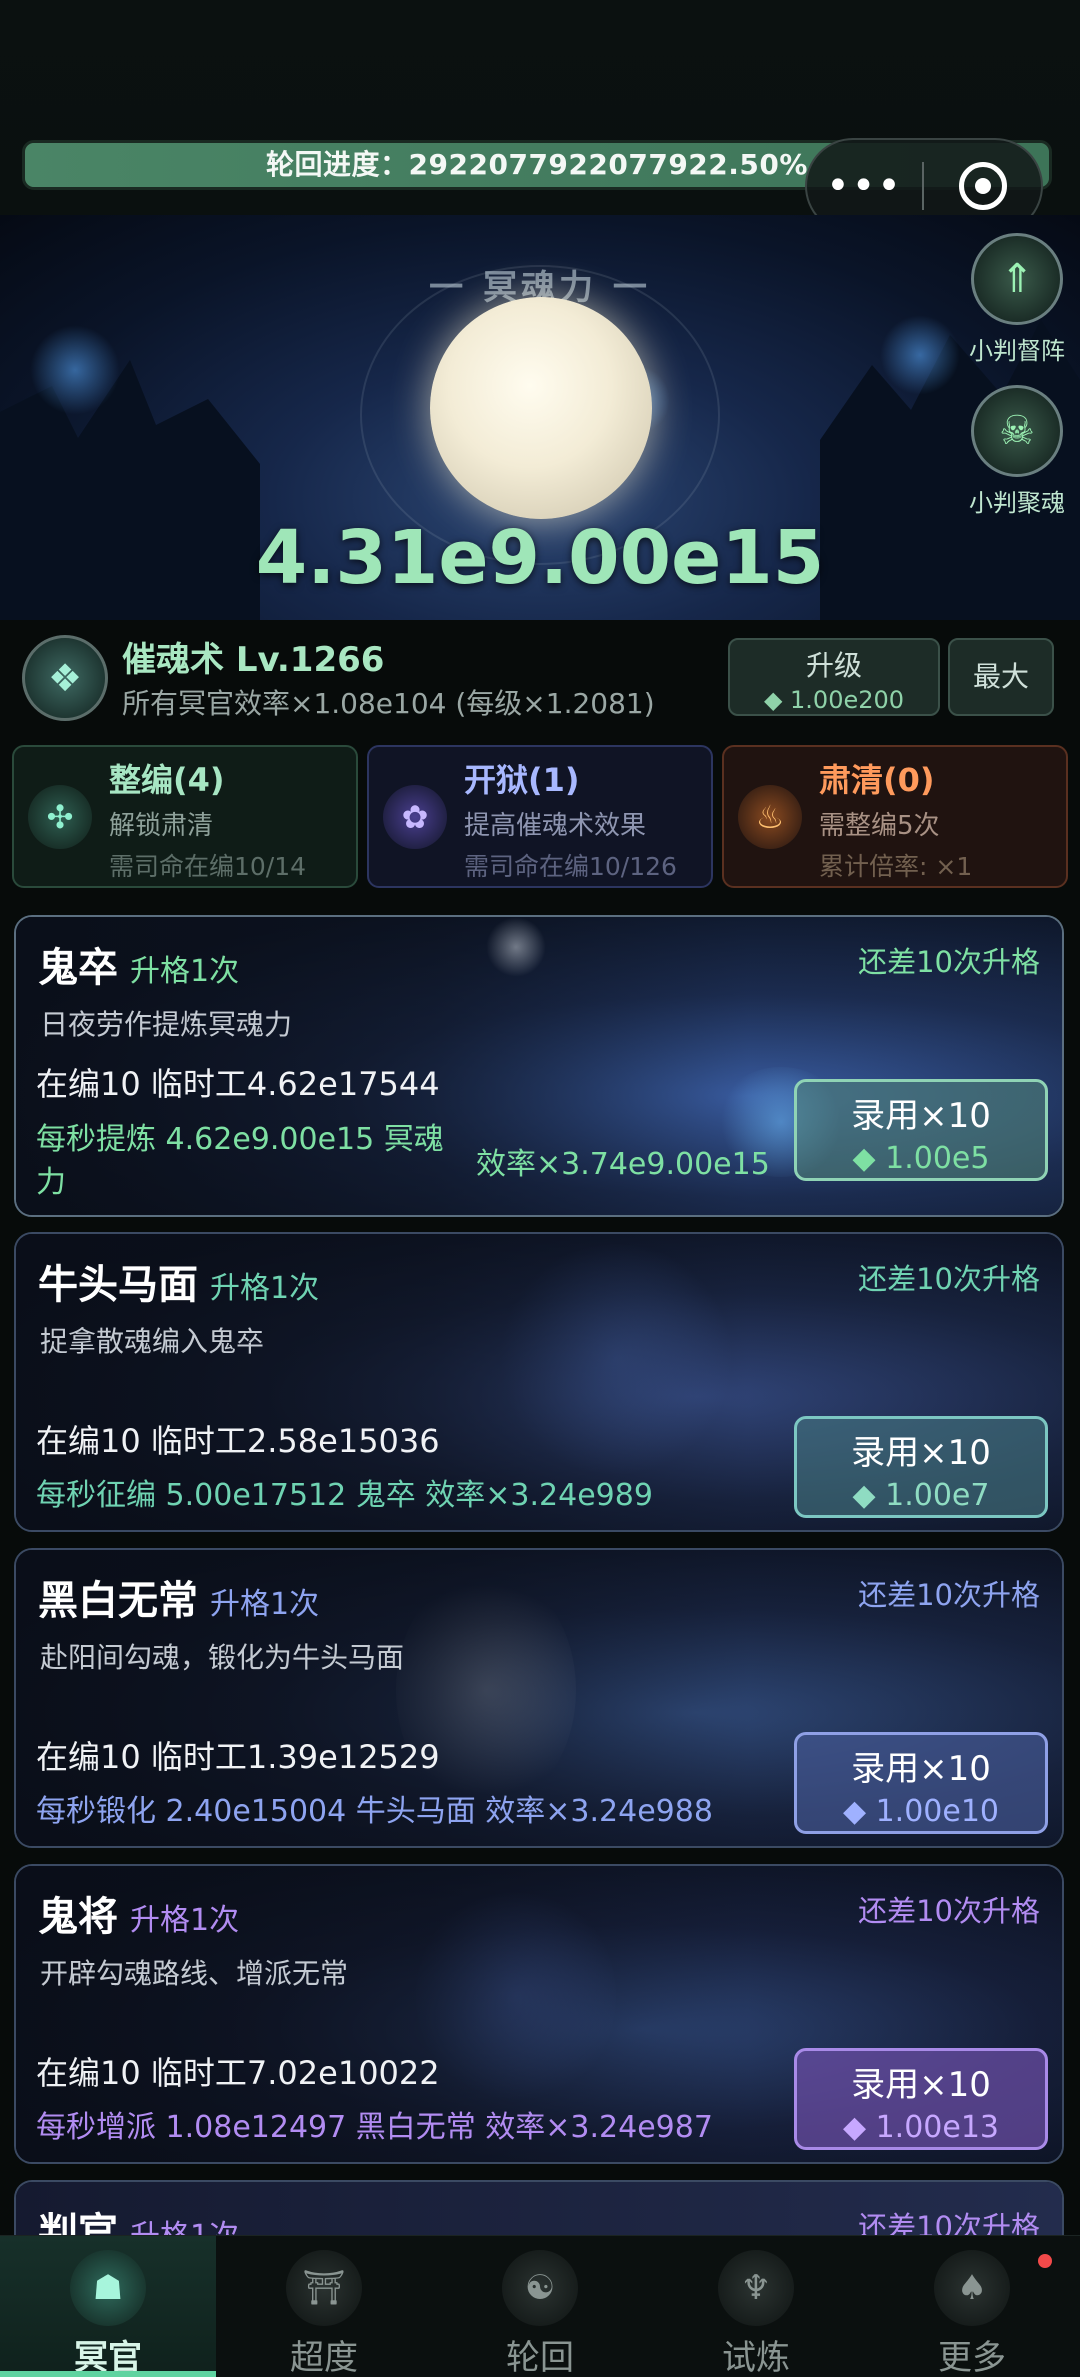  Describe the element at coordinates (623, 1164) in the screenshot. I see `unit-efficiency: 效率×3.74e9.00e15` at that location.